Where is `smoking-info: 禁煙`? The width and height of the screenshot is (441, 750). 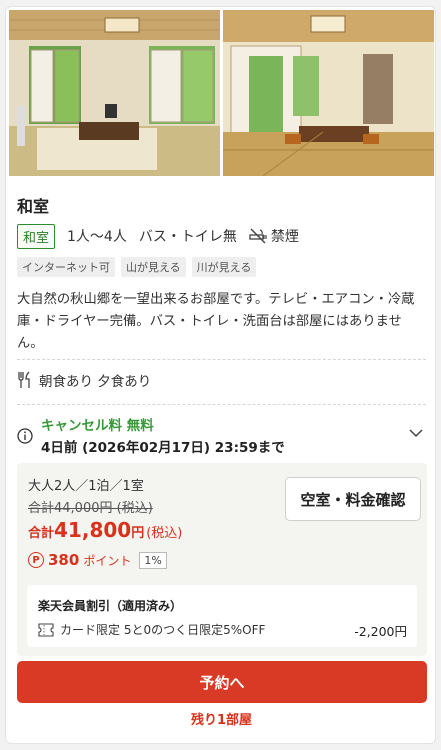
smoking-info: 禁煙 is located at coordinates (274, 236).